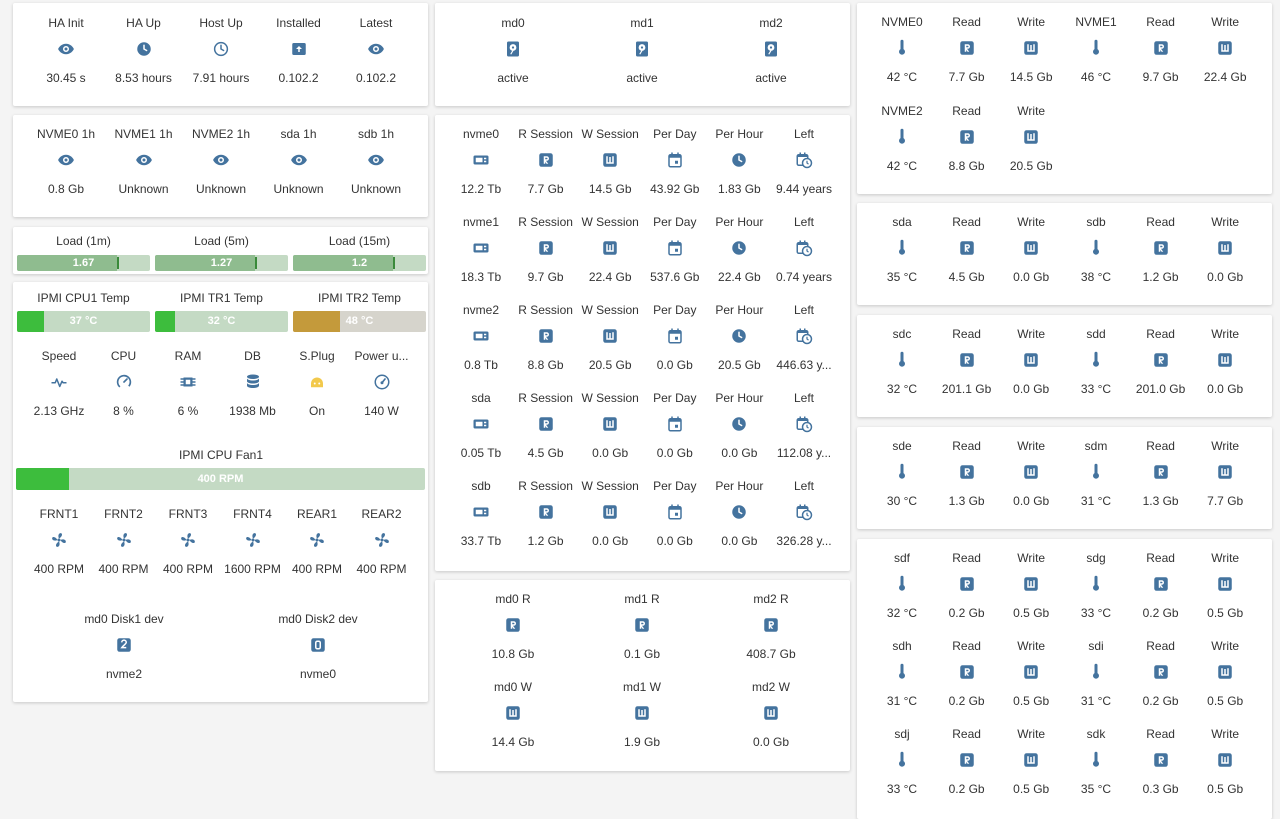  Describe the element at coordinates (66, 51) in the screenshot. I see `ha-status-0: HA Init 30.45 s` at that location.